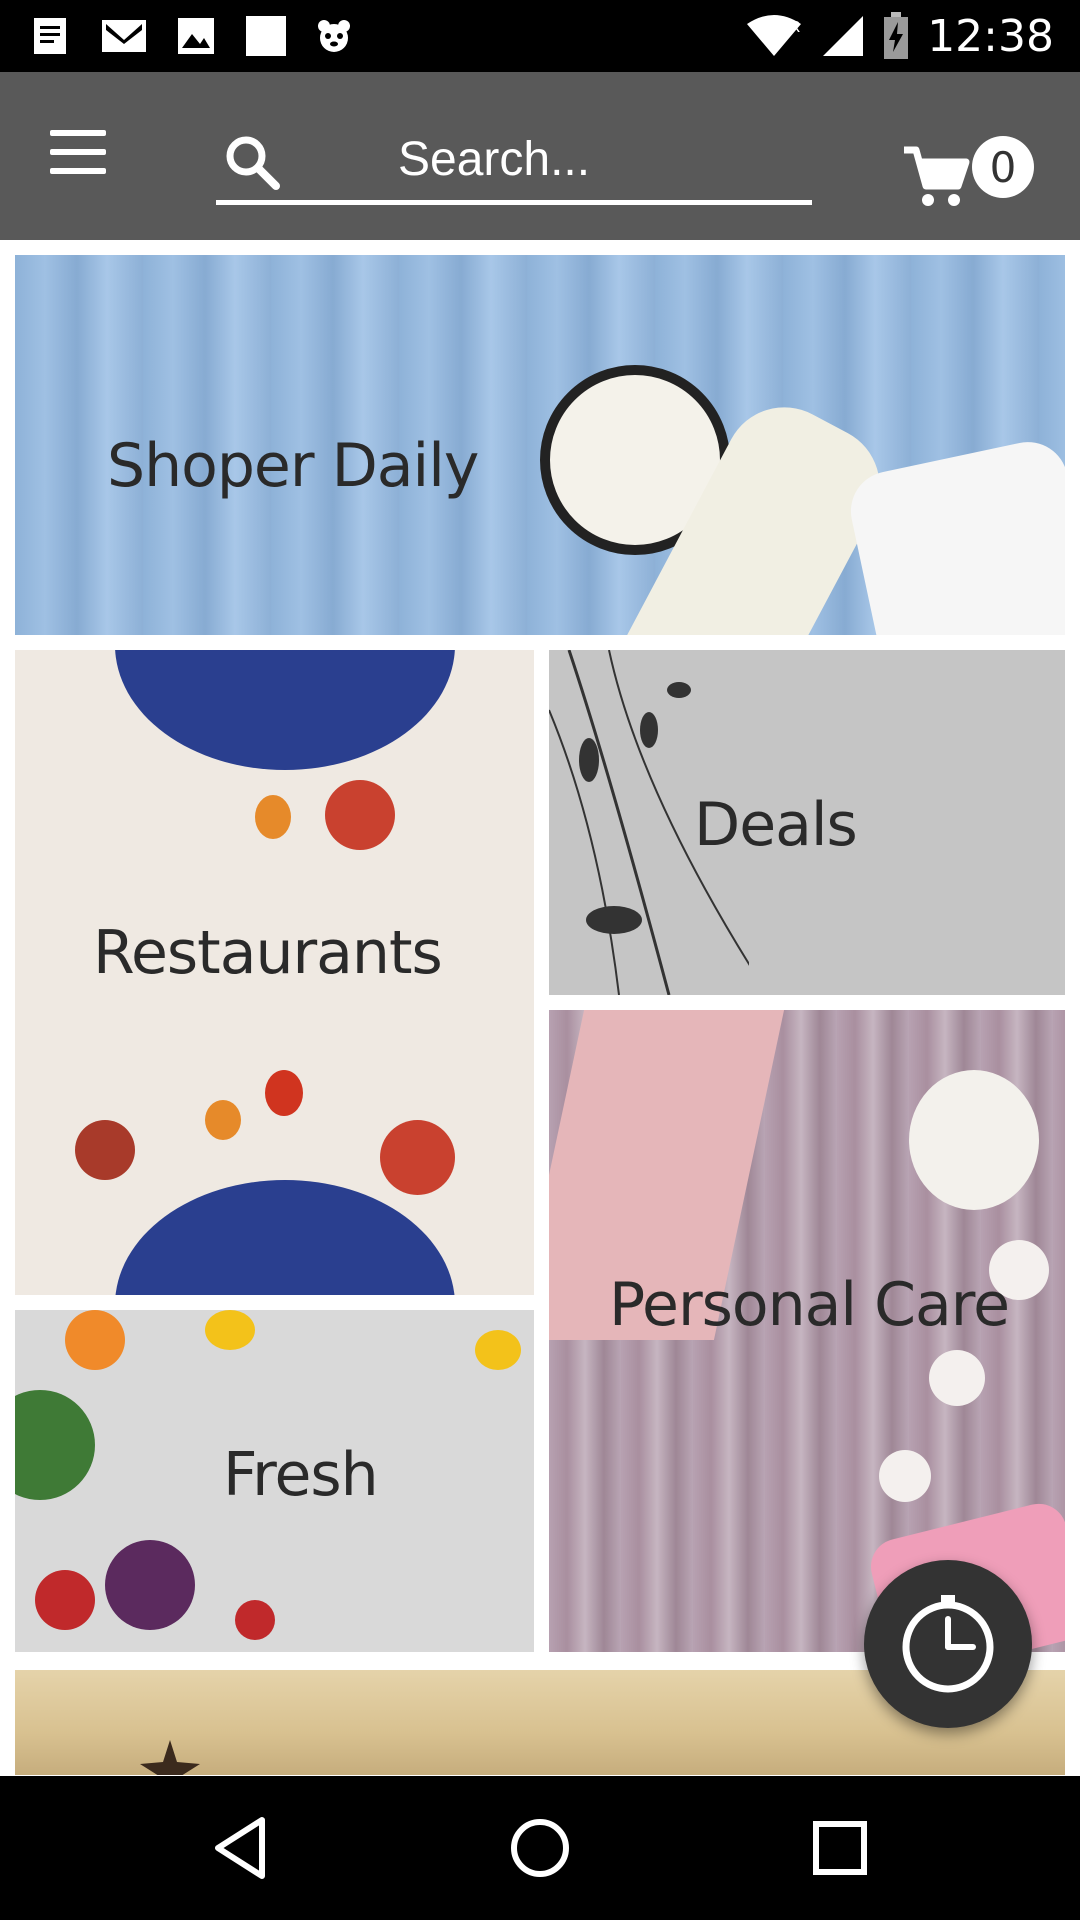 The image size is (1080, 1920). I want to click on tile-label-fresh: Fresh, so click(301, 1475).